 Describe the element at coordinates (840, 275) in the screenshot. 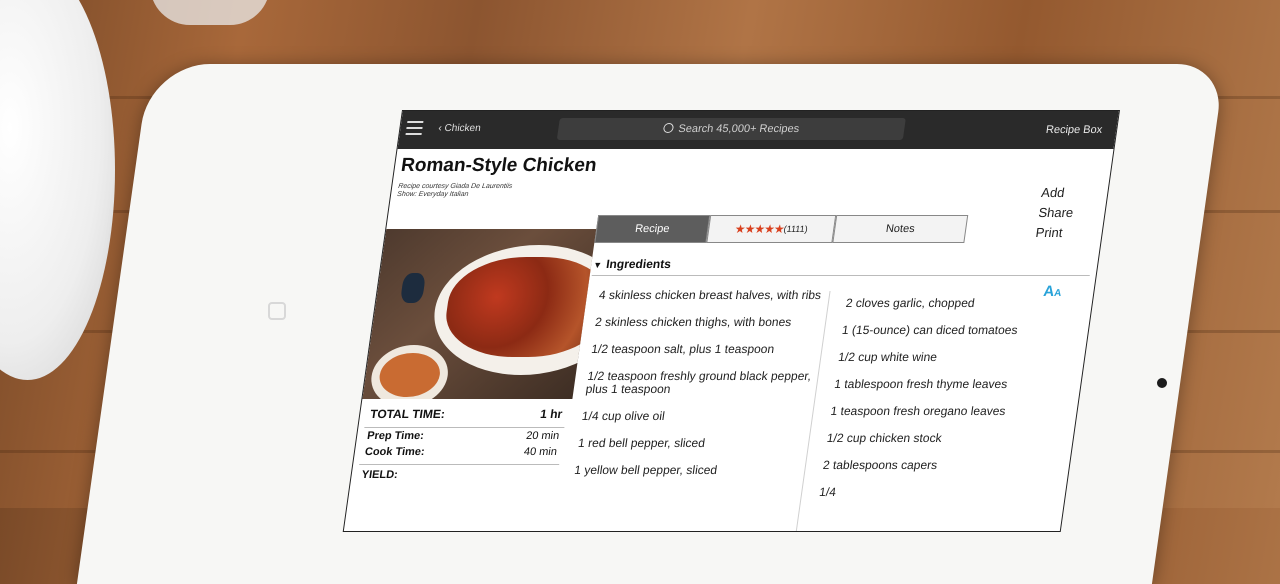

I see `divider` at that location.